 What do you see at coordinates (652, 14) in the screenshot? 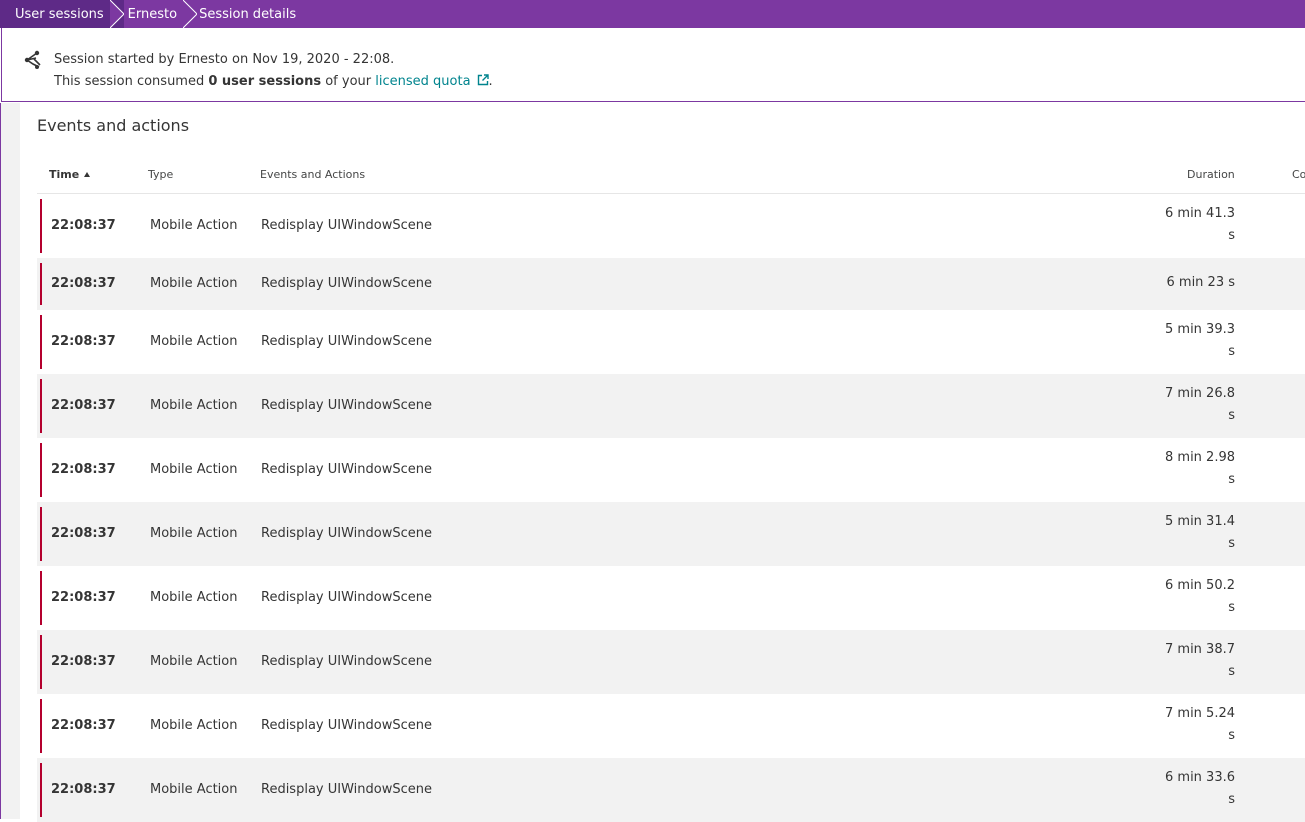
I see `breadcrumb: User sessions Ernesto Session details` at bounding box center [652, 14].